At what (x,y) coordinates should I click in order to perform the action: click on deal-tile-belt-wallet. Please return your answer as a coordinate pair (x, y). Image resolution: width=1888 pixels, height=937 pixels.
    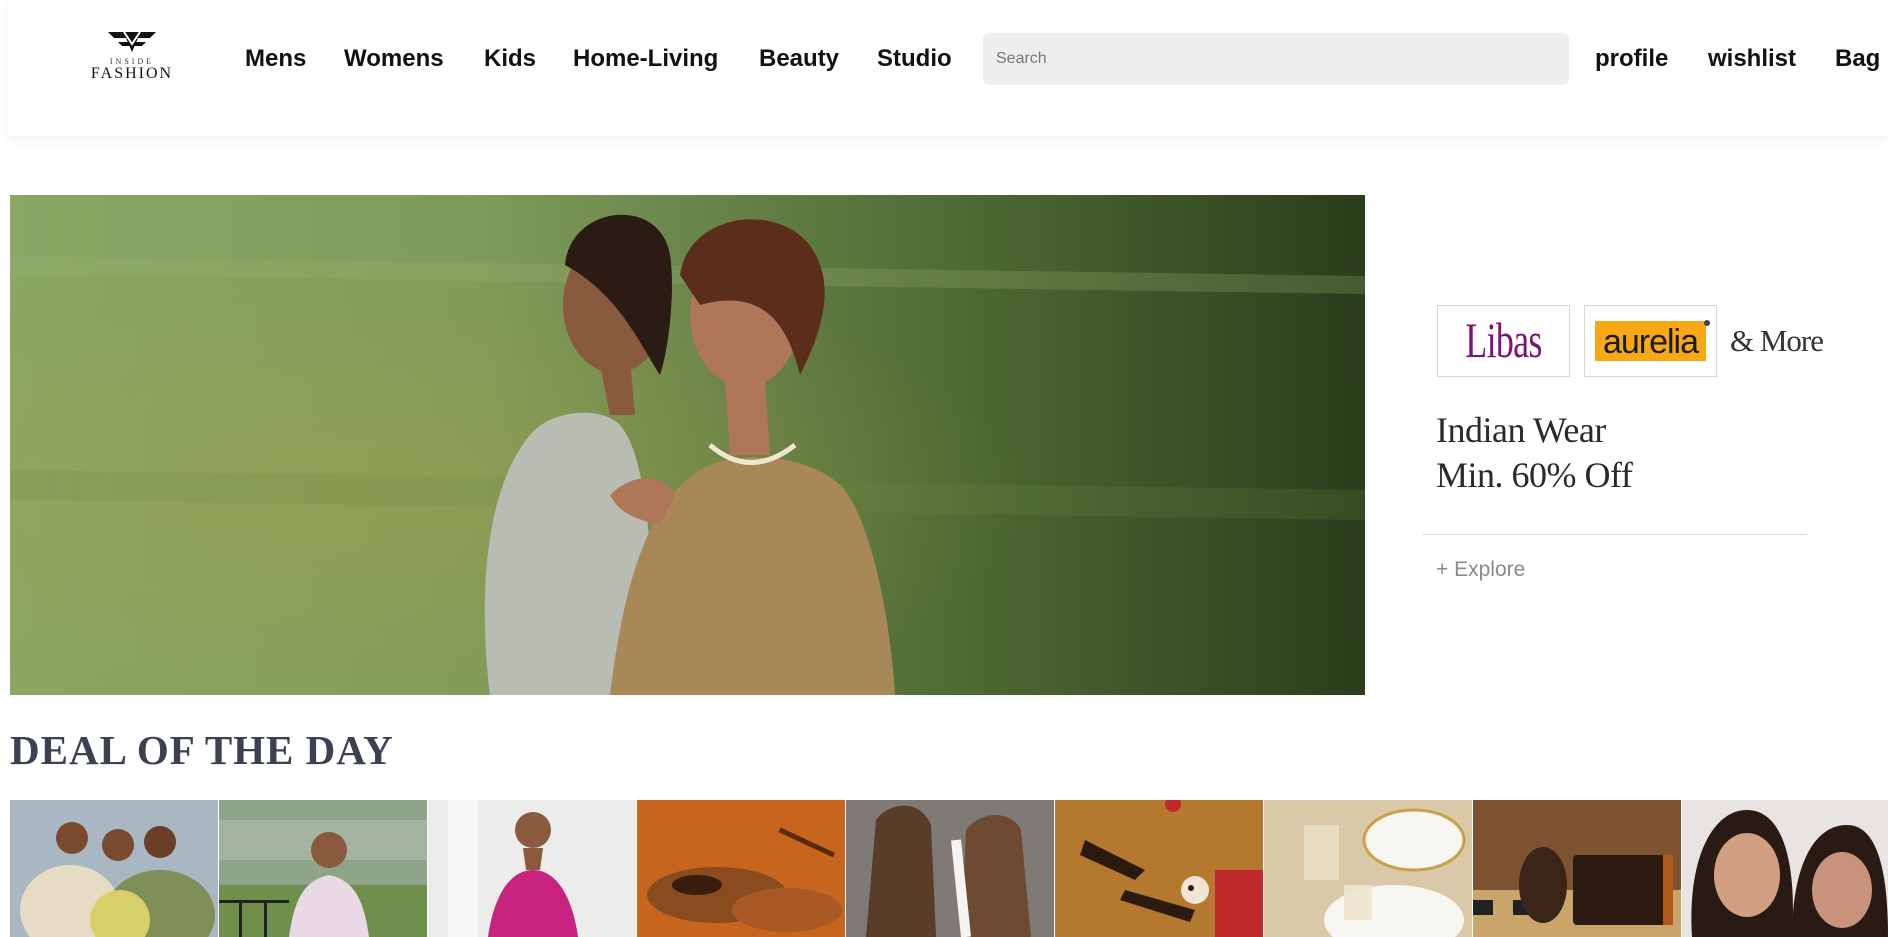
    Looking at the image, I should click on (1577, 868).